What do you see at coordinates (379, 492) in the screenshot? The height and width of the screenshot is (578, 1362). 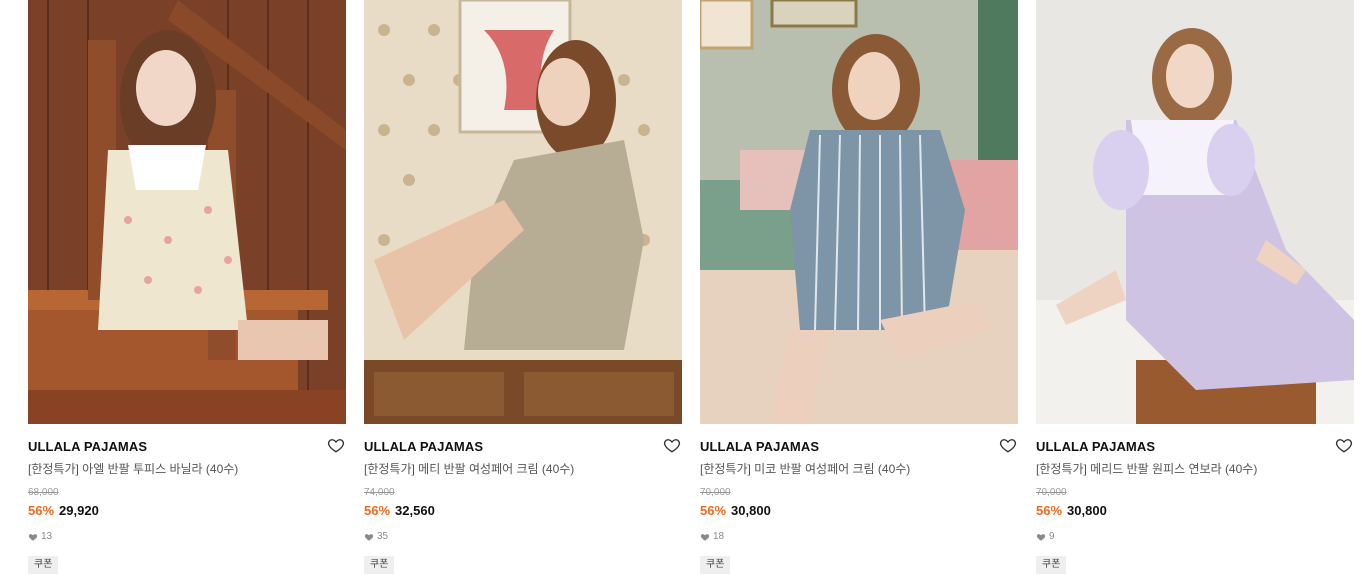 I see `original-price: 74,000` at bounding box center [379, 492].